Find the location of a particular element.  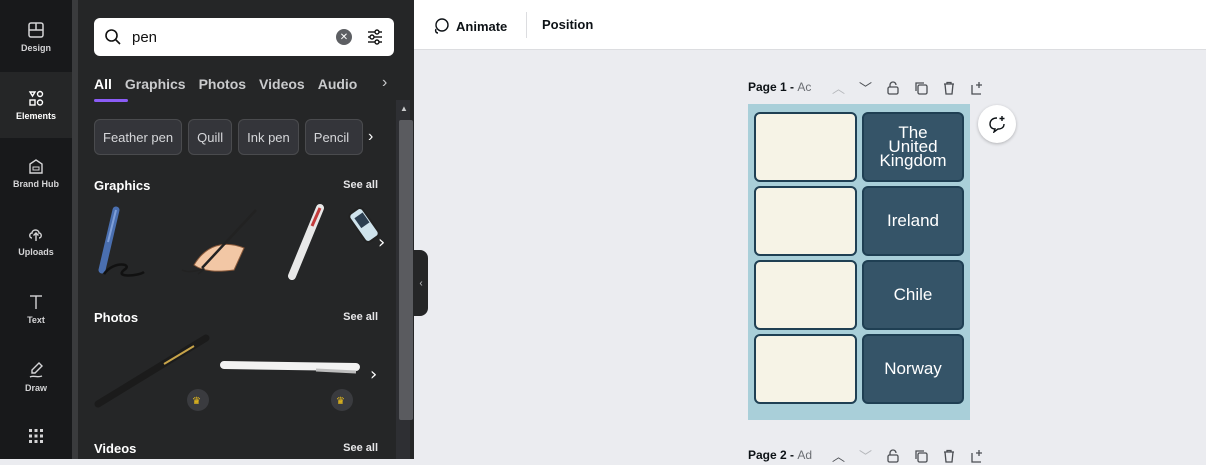

country-name: Chile is located at coordinates (913, 294).